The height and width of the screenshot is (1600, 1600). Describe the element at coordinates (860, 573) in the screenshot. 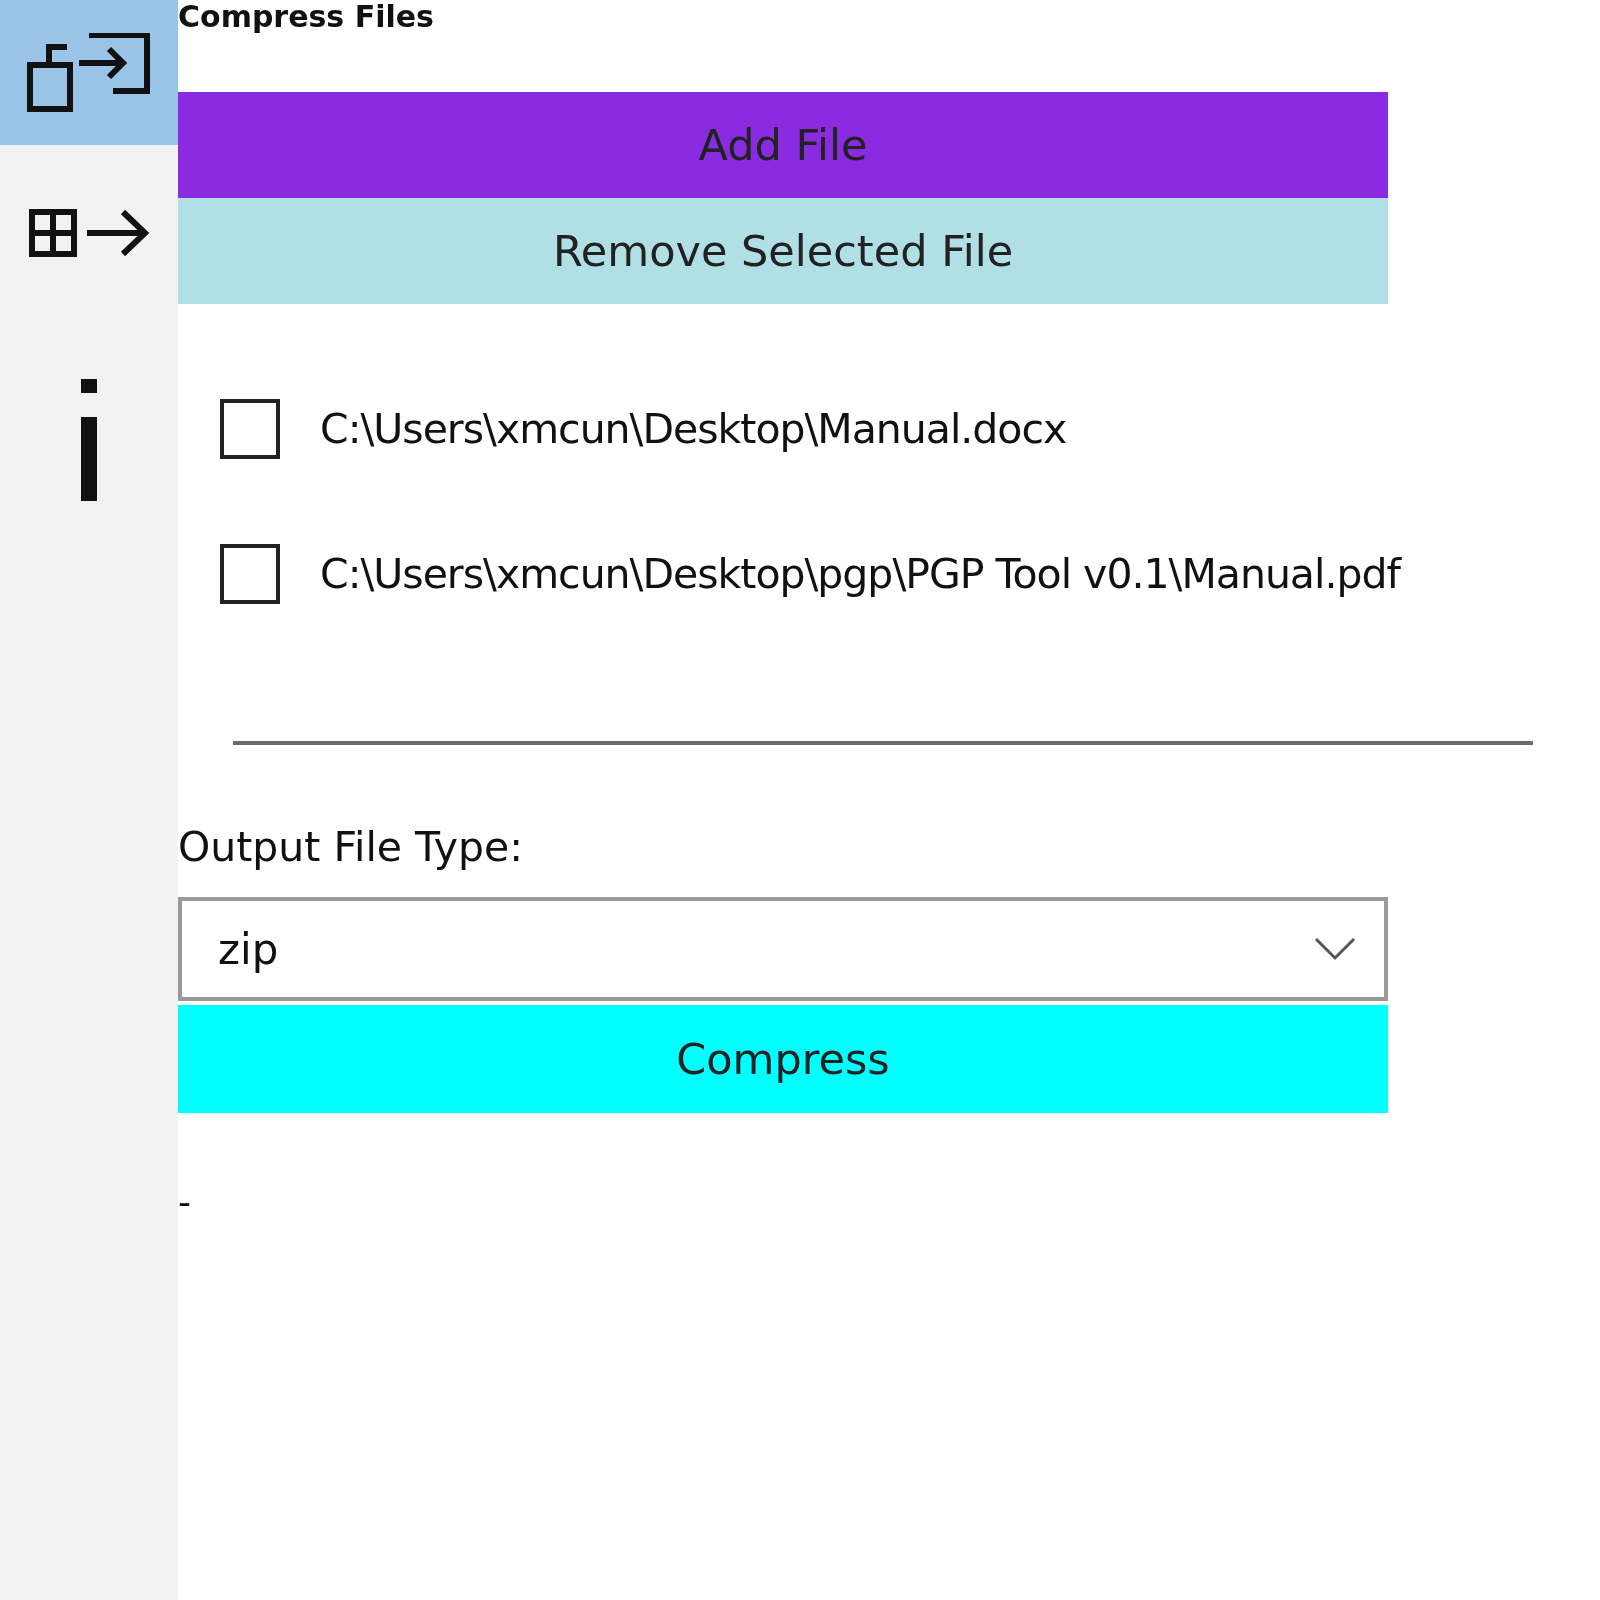

I see `file-path: C:\Users\xmcun\Desktop\pgp\PGP Tool v0.1\Manual.pdf` at that location.